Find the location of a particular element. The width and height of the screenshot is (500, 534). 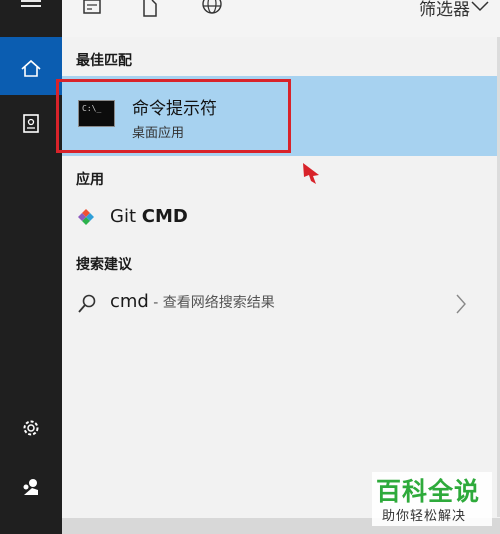

app-label-bold: CMD is located at coordinates (164, 216).